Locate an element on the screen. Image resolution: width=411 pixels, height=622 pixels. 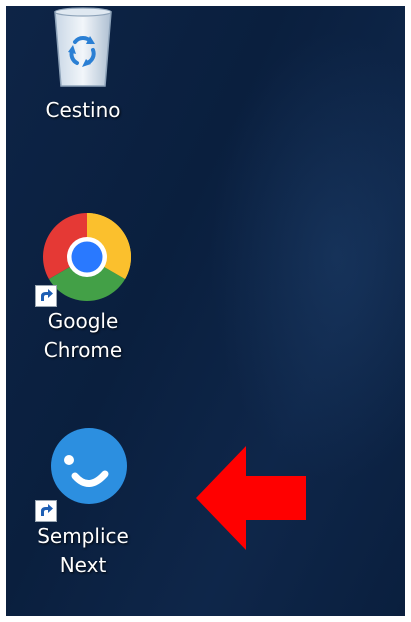
desktop-icon-cestino: Cestino is located at coordinates (83, 65).